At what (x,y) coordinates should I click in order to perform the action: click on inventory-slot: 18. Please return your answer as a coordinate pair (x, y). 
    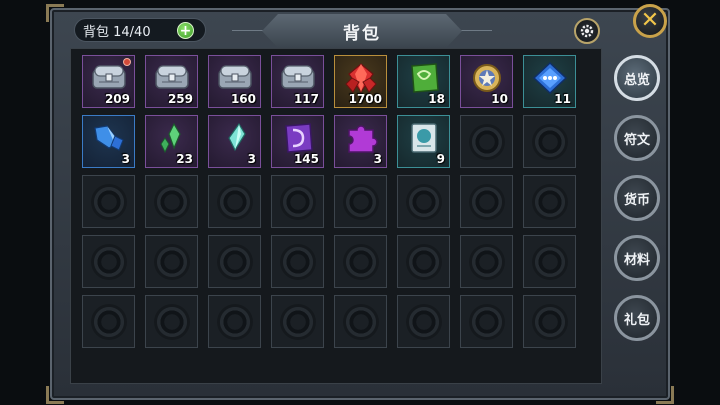
    Looking at the image, I should click on (423, 81).